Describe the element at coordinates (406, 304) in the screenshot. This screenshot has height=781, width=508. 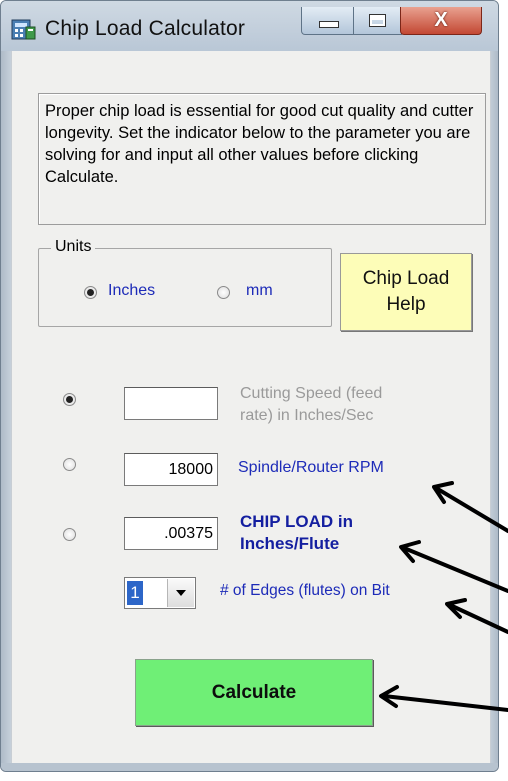
I see `help-button-line2: Help` at that location.